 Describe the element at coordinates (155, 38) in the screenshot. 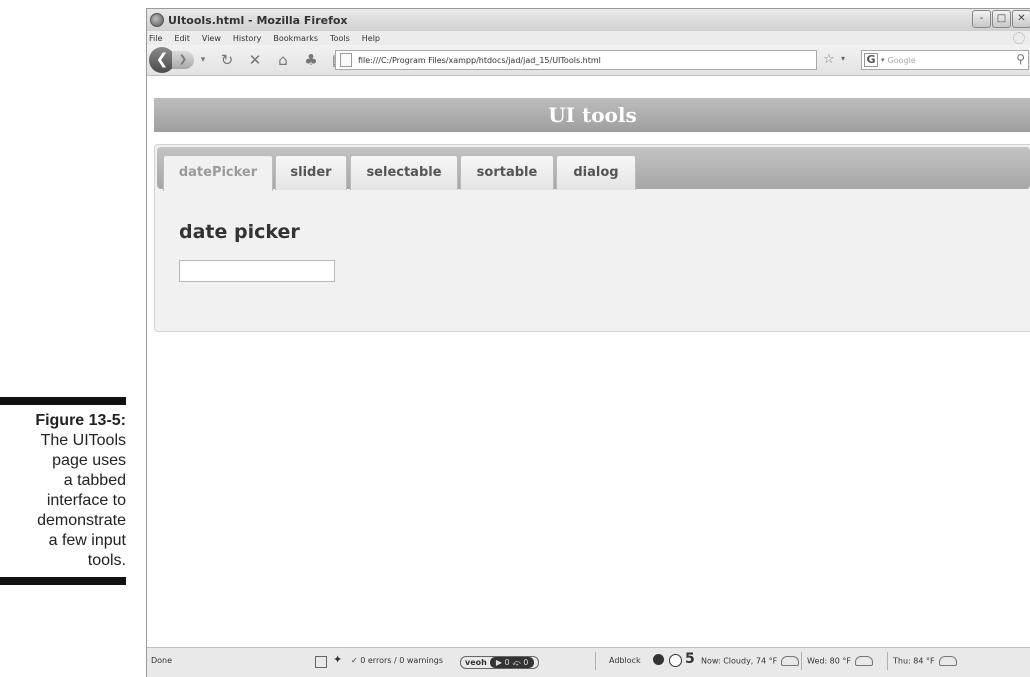

I see `menu-file: File` at that location.